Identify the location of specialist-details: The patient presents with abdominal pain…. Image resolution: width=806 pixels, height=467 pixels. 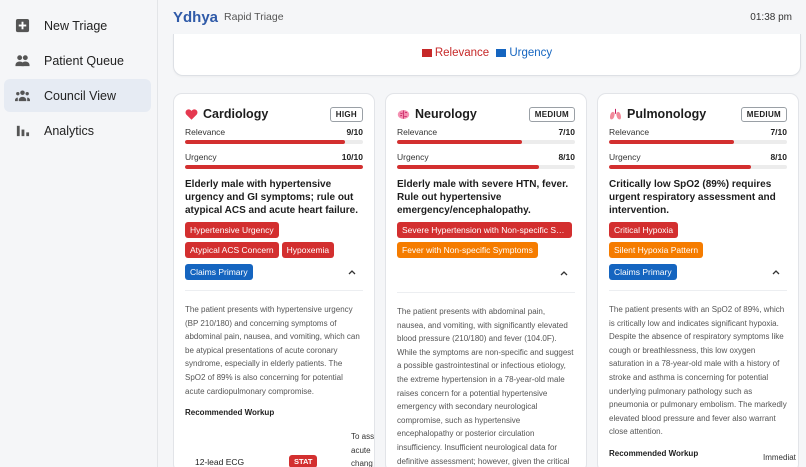
(485, 386).